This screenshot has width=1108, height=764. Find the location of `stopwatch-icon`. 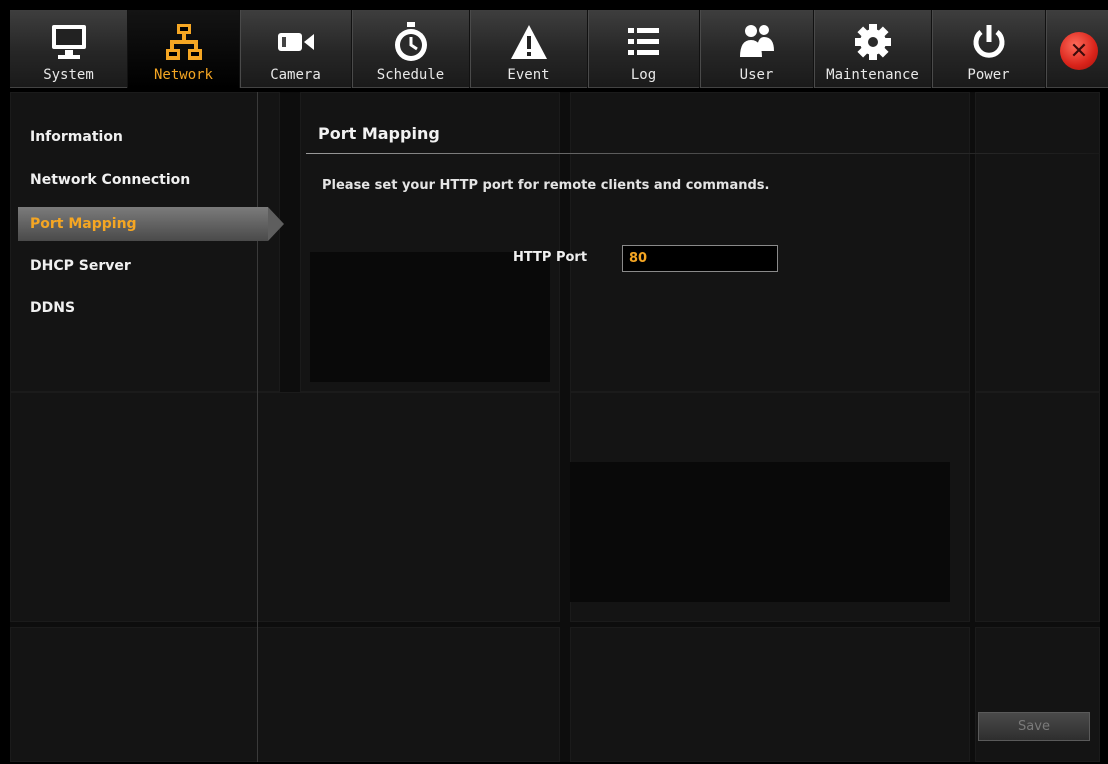

stopwatch-icon is located at coordinates (411, 42).